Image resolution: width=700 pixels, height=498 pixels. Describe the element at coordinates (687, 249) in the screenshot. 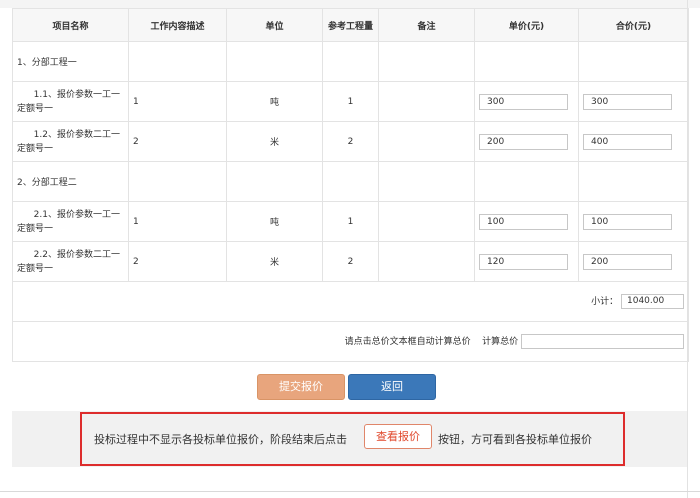

I see `scroll-edge` at that location.